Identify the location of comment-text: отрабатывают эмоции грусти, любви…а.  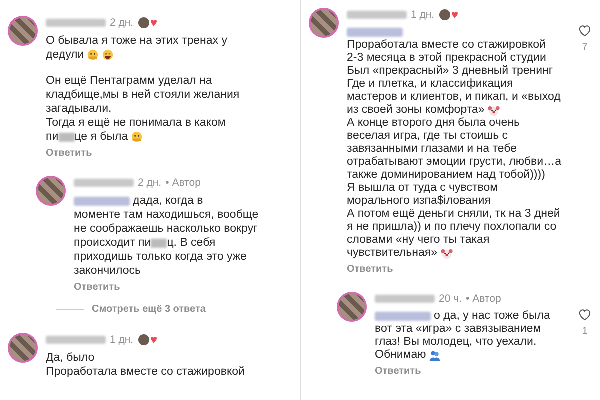
(454, 162).